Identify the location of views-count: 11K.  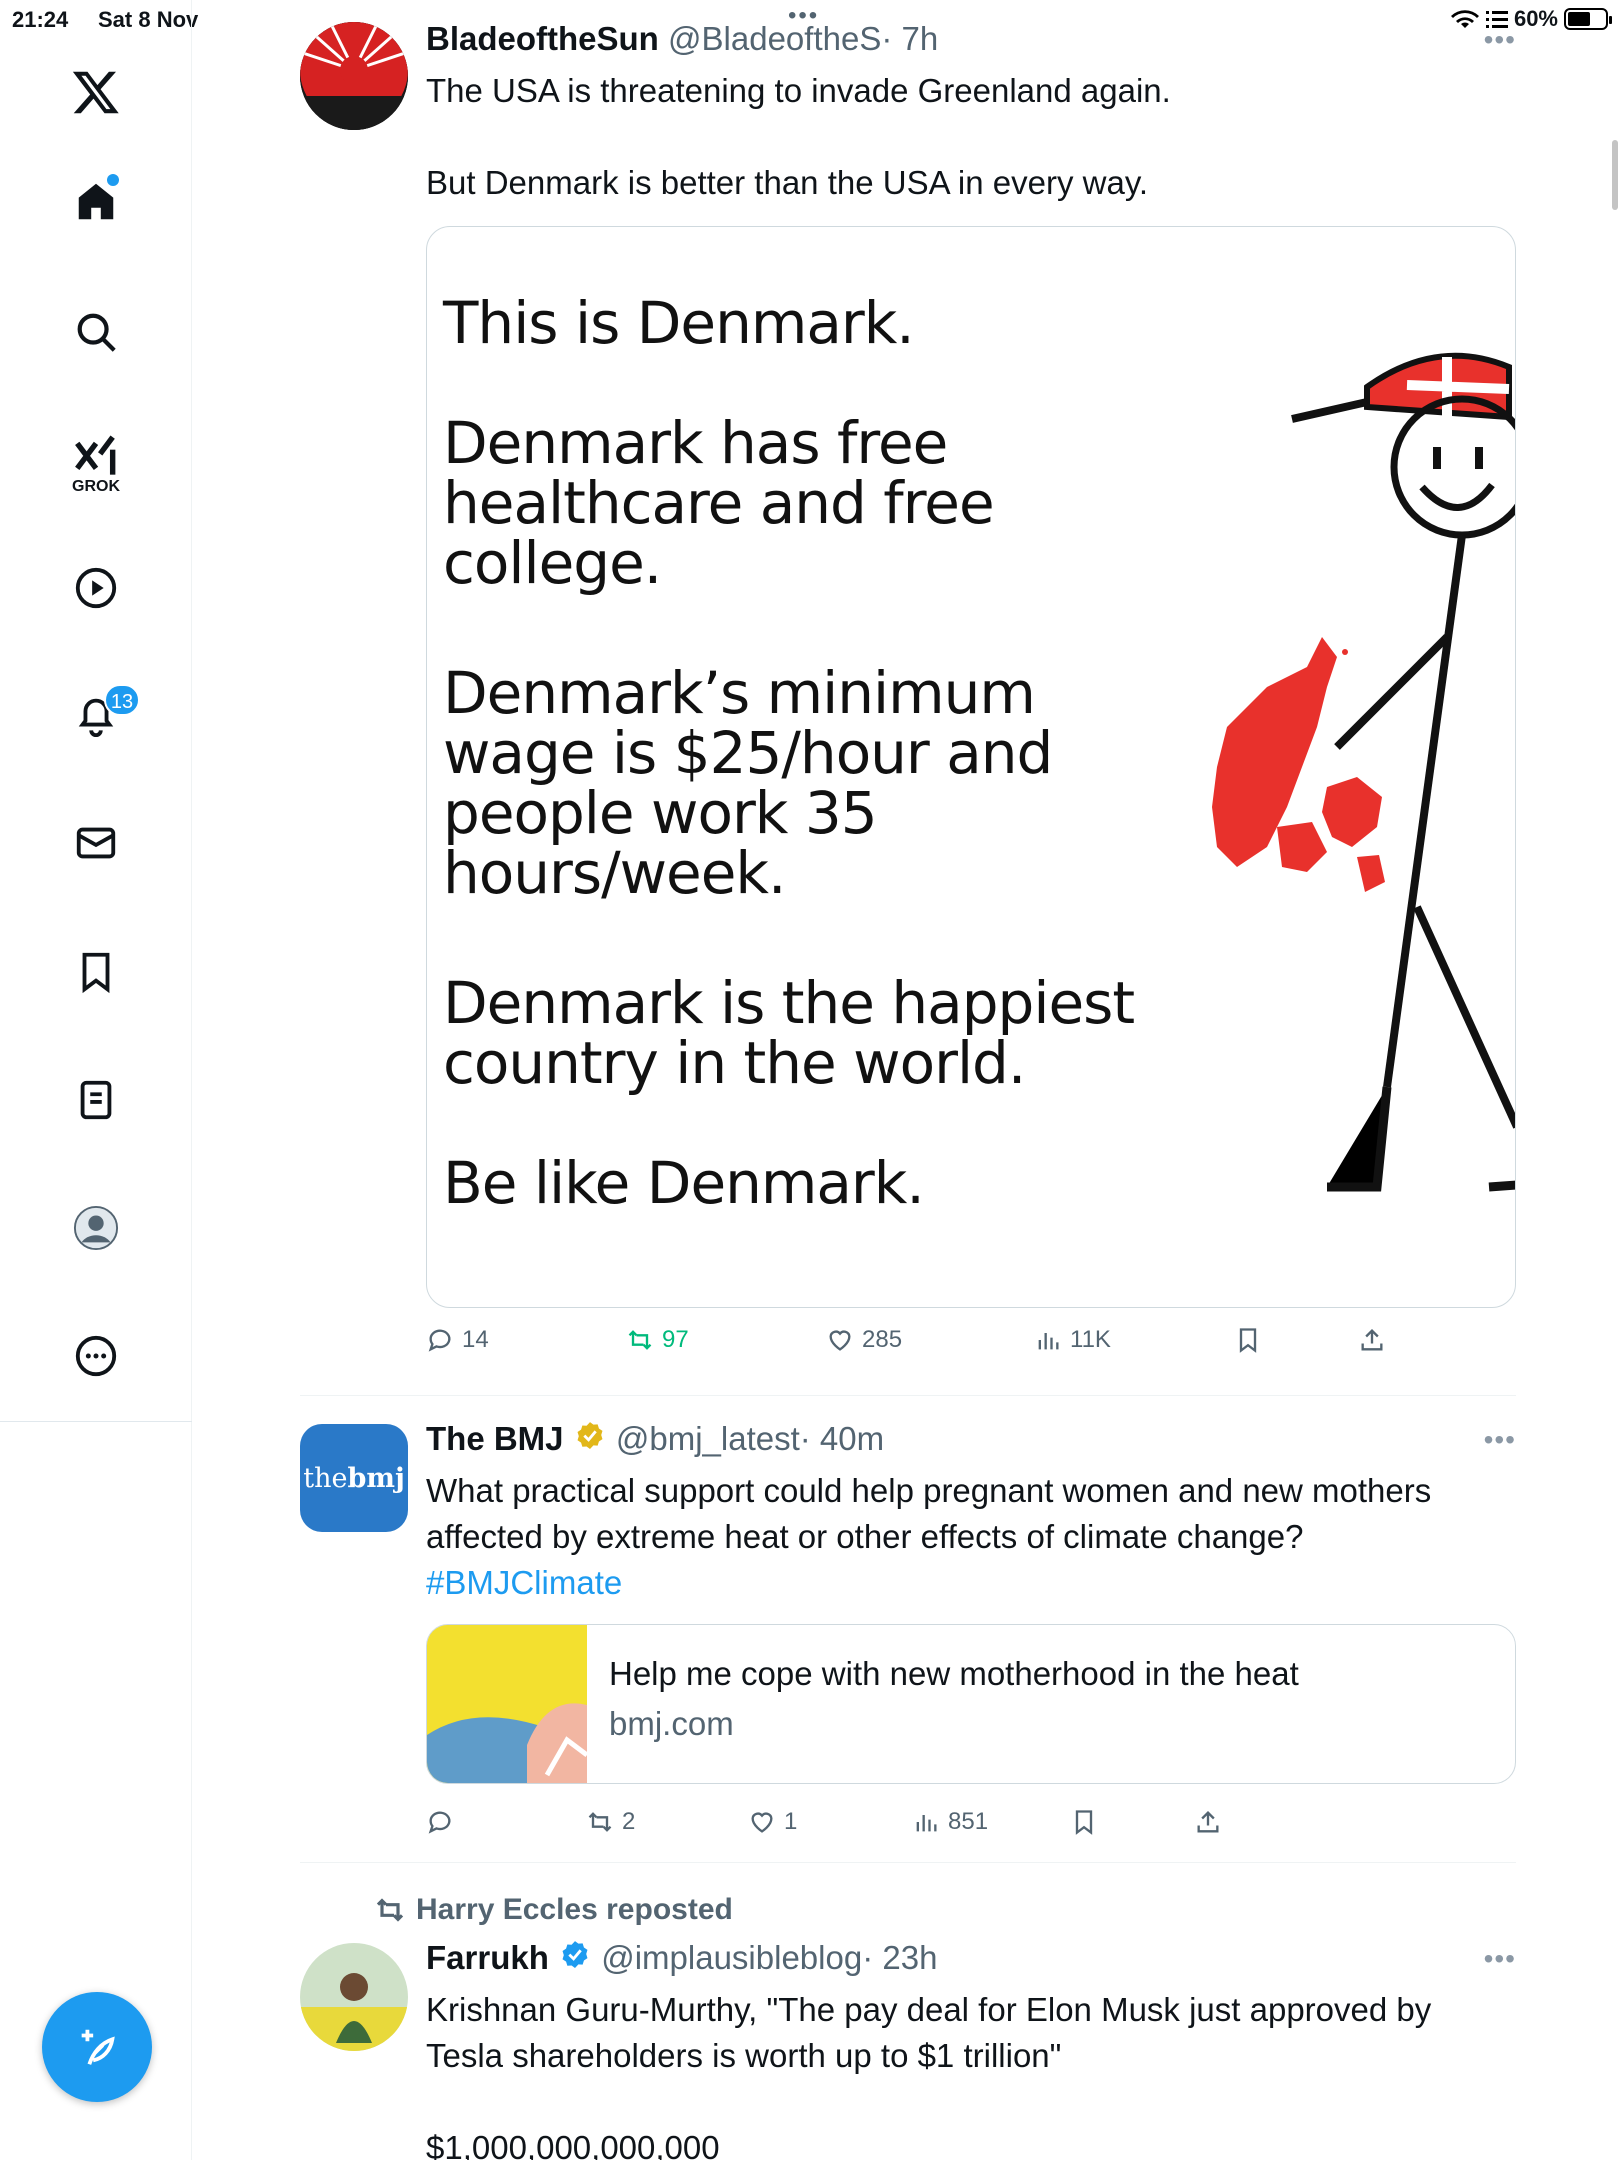
(1090, 1339).